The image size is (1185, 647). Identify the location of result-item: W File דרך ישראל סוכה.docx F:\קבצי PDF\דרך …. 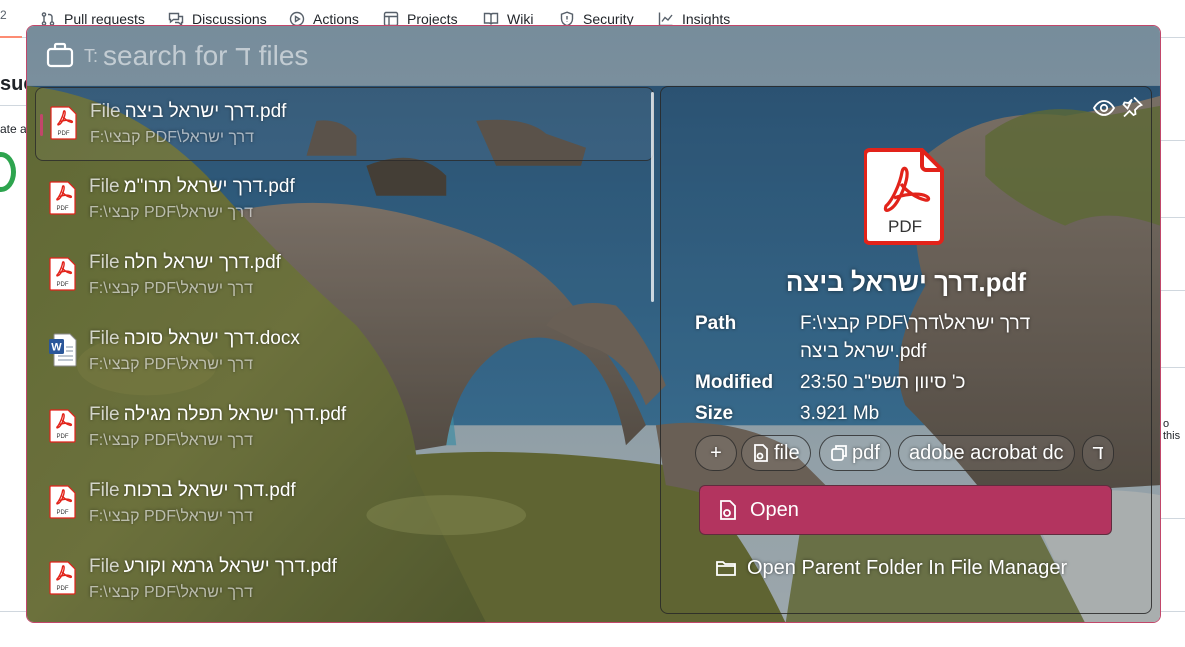
(344, 352).